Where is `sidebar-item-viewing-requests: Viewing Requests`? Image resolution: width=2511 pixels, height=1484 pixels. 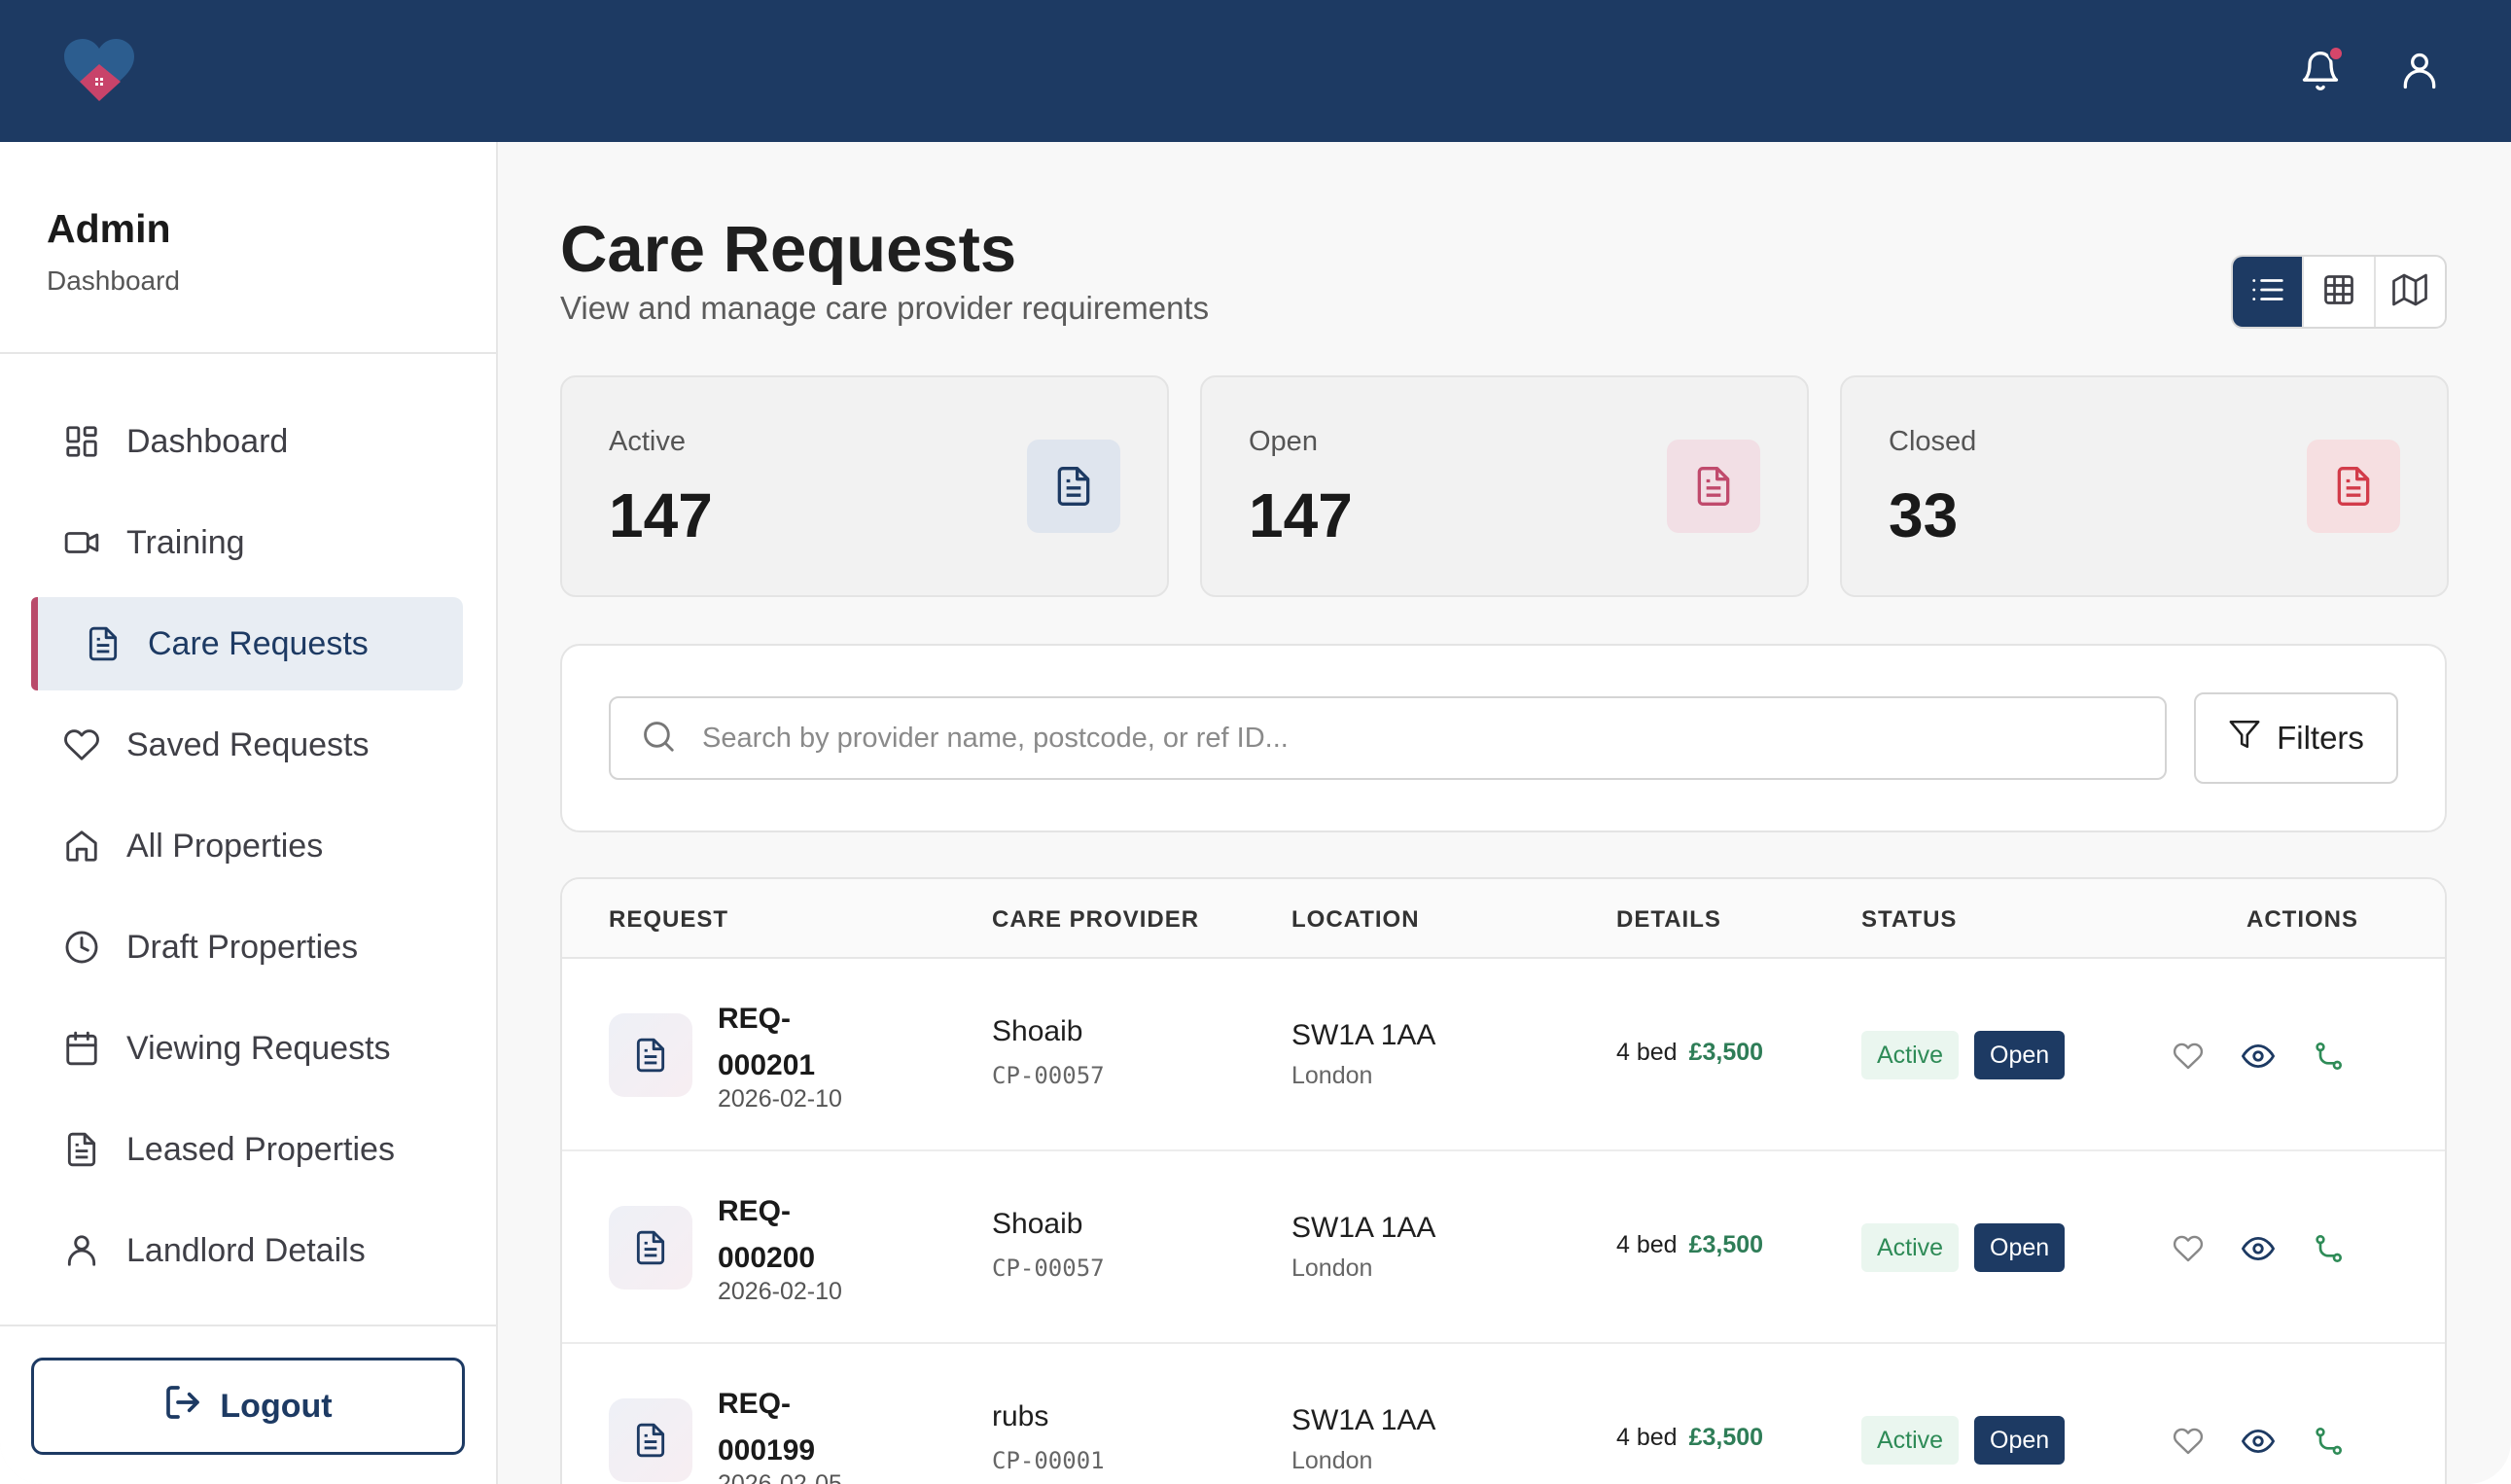 sidebar-item-viewing-requests: Viewing Requests is located at coordinates (247, 1049).